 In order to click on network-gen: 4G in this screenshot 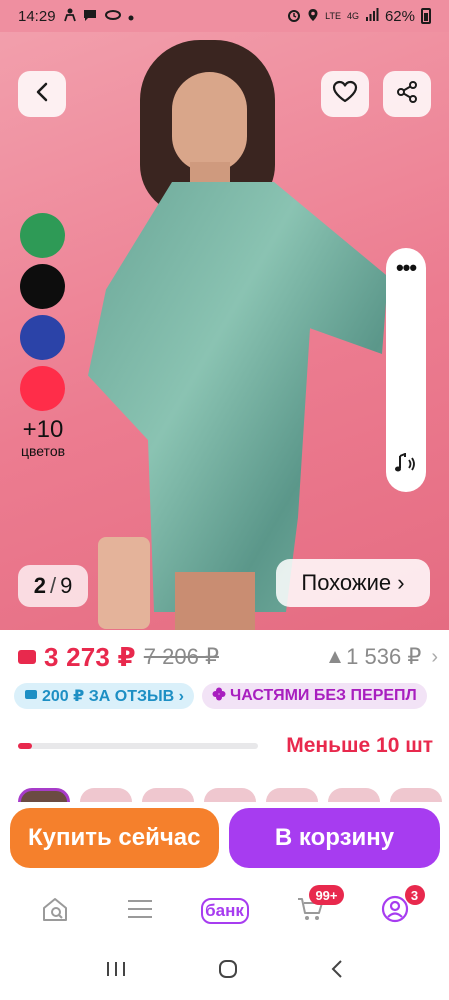, I will do `click(352, 16)`.